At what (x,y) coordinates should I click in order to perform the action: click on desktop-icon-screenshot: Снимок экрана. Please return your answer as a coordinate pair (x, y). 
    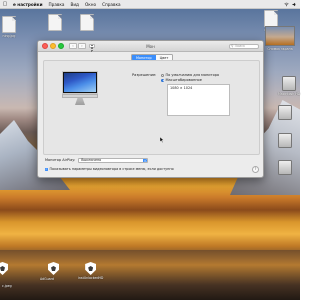
    Looking at the image, I should click on (280, 38).